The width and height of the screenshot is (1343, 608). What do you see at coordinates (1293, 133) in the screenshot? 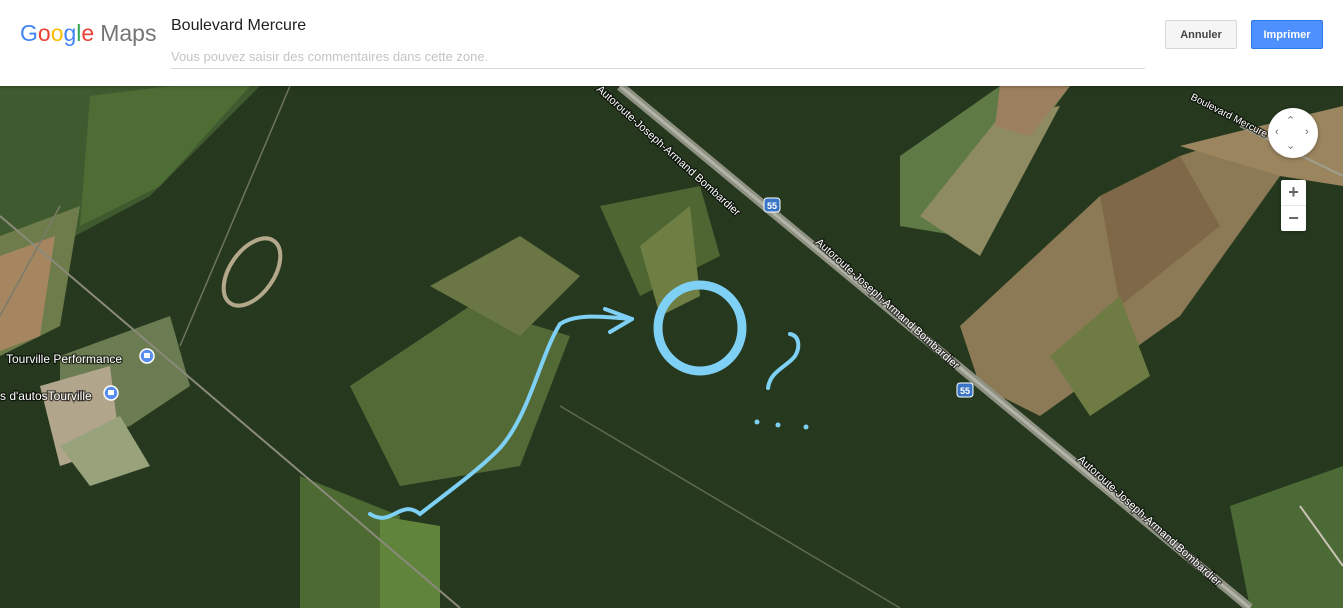
I see `pan-control: ‹ ‹ › ›` at bounding box center [1293, 133].